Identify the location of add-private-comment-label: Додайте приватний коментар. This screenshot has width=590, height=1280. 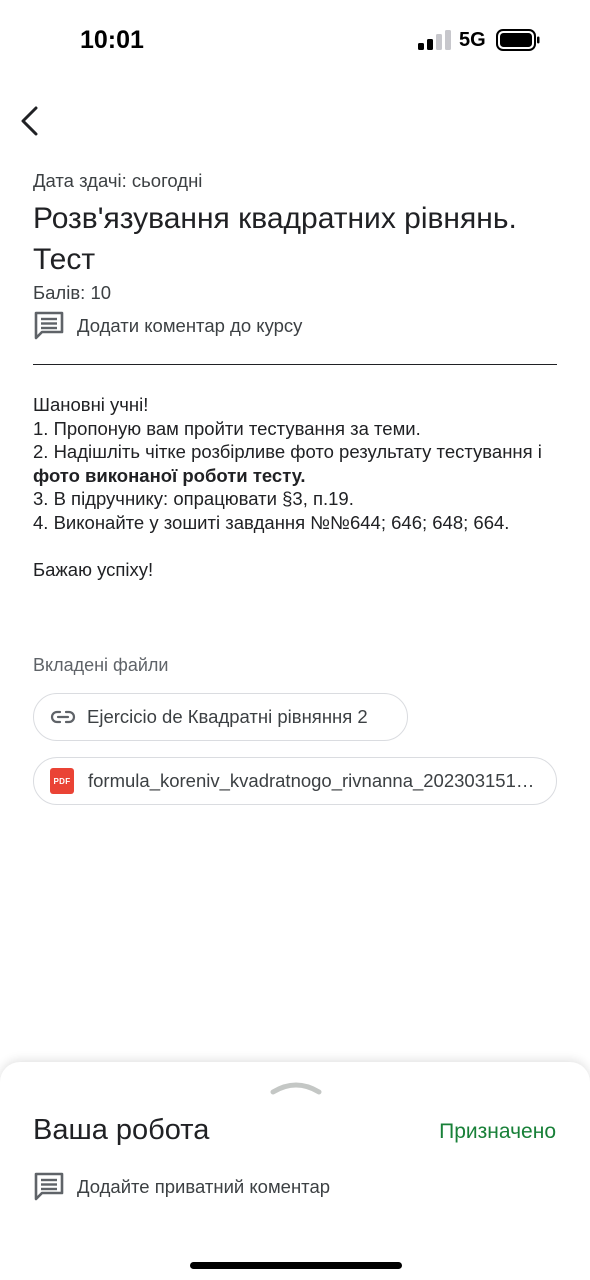
(204, 1186).